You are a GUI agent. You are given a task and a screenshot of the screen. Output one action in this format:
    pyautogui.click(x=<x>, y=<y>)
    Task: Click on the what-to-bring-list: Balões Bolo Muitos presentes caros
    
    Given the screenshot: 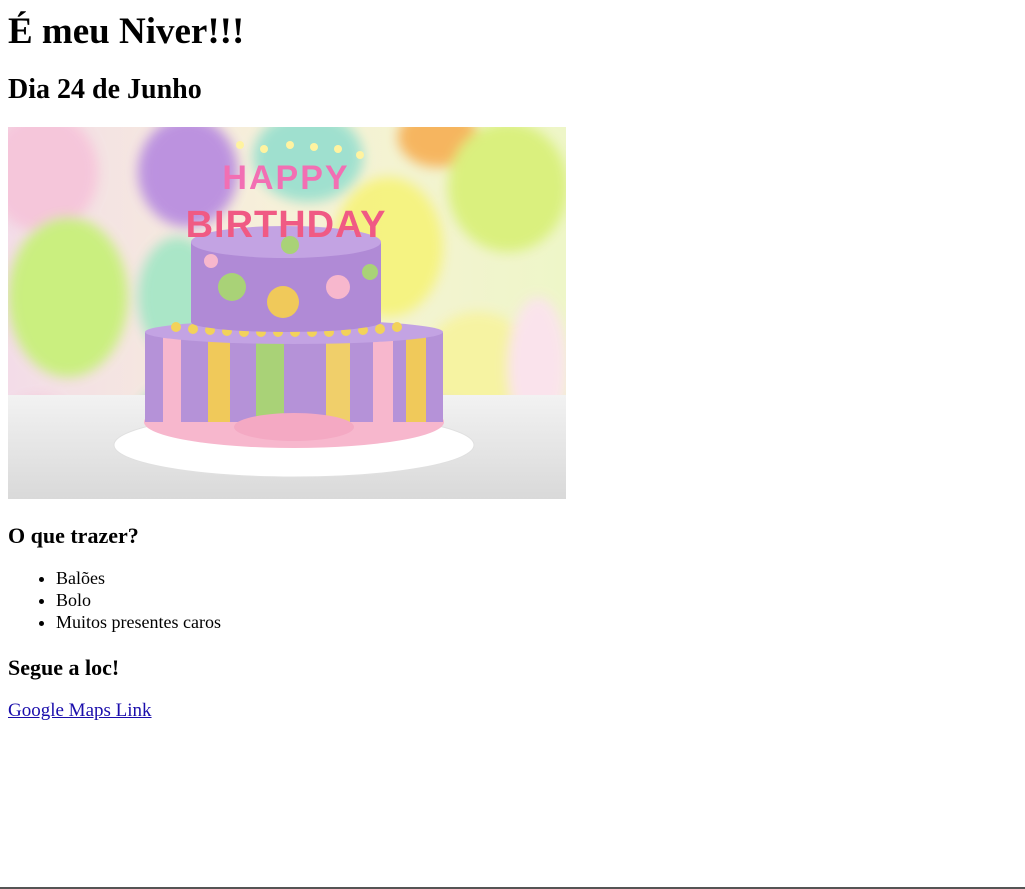 What is the action you would take?
    pyautogui.click(x=512, y=600)
    